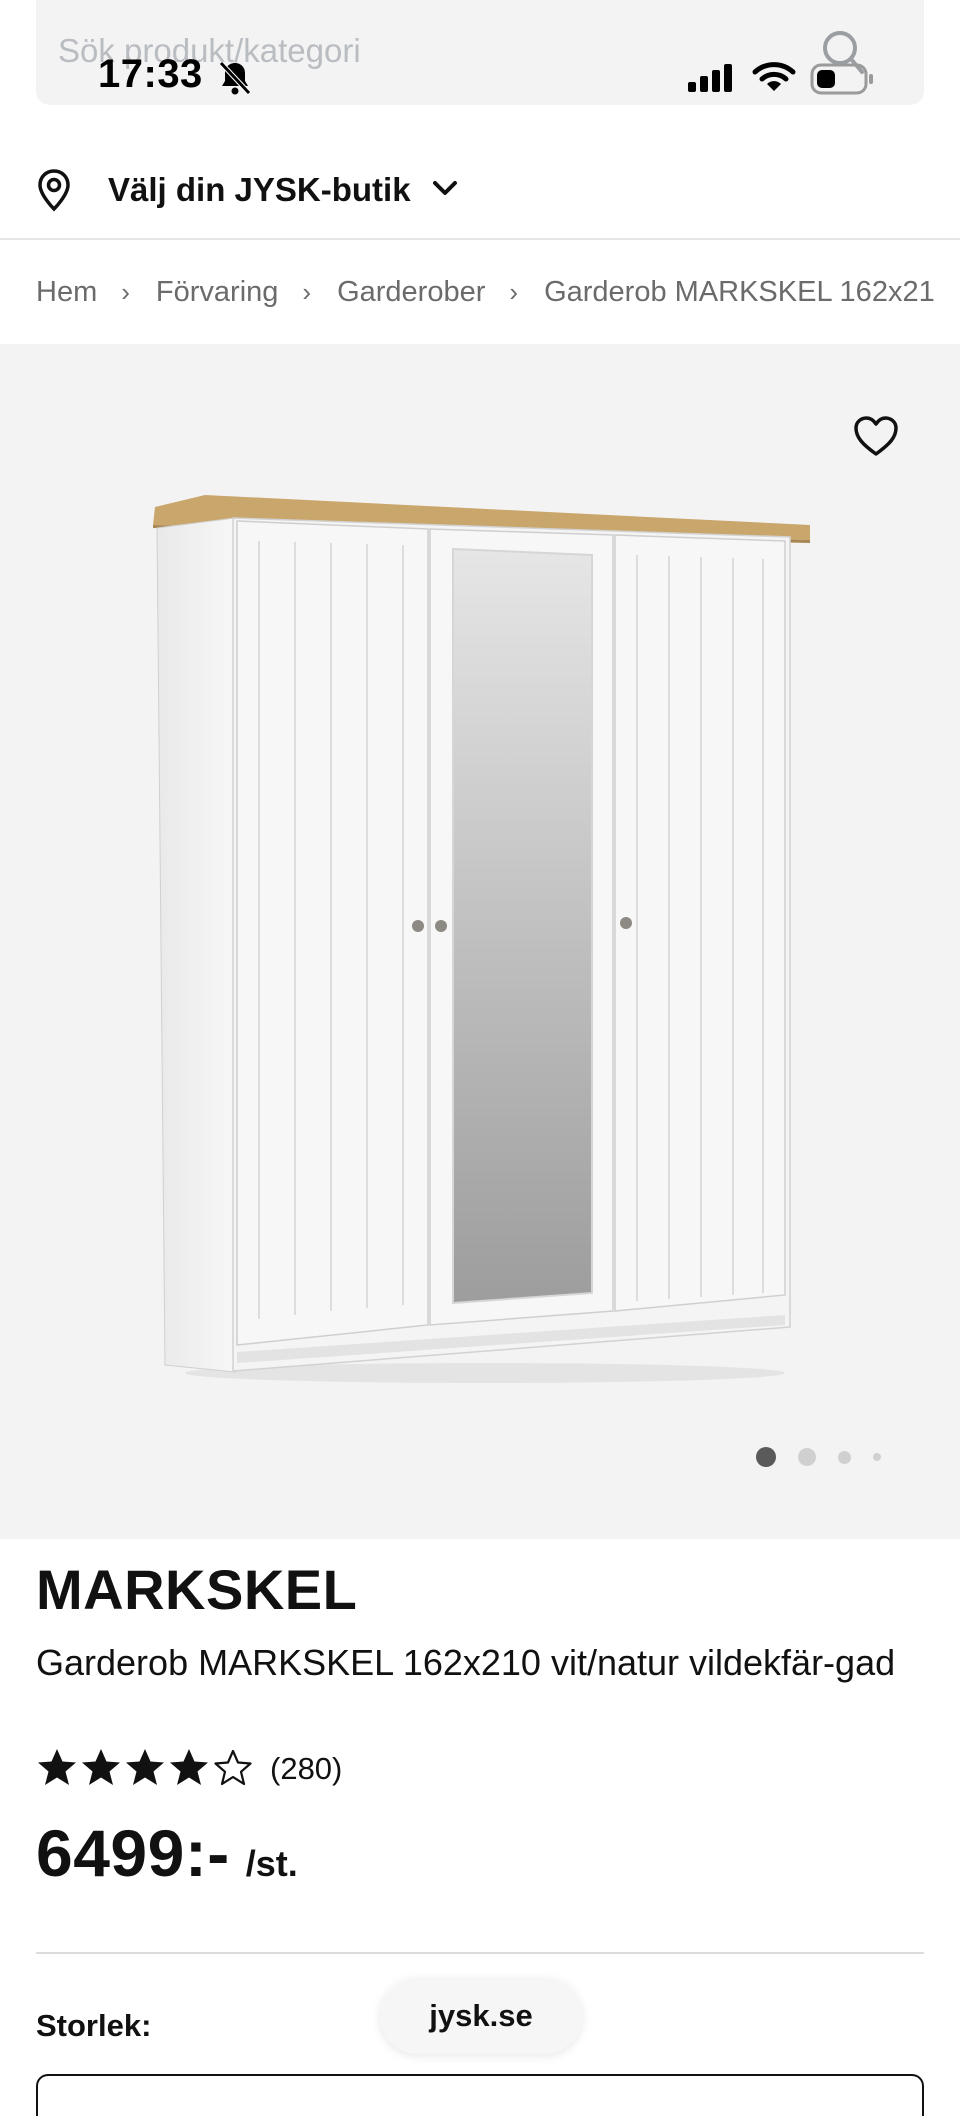 Image resolution: width=960 pixels, height=2116 pixels. I want to click on wifi-icon, so click(774, 79).